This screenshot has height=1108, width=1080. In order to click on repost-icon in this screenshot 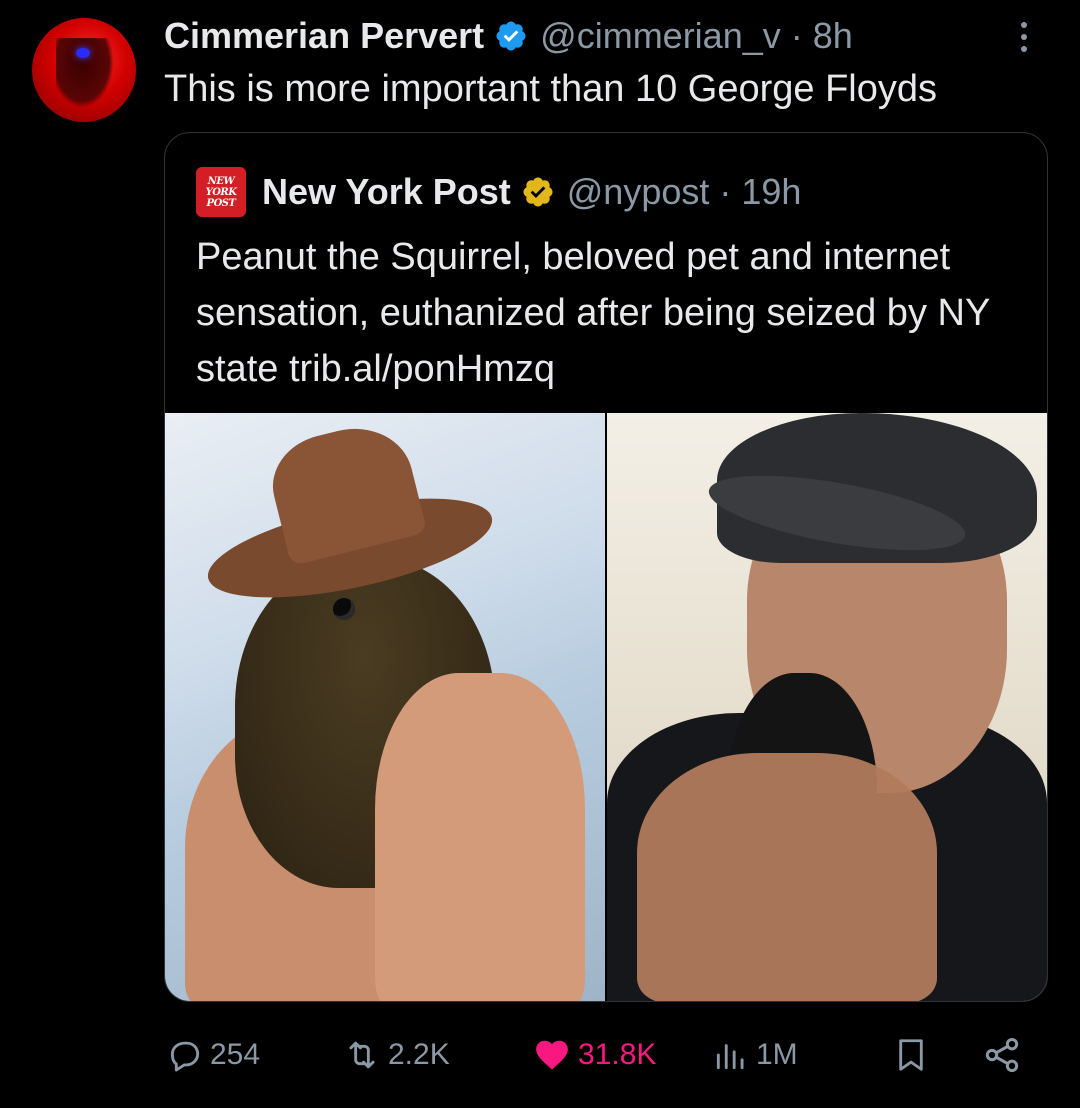, I will do `click(362, 1055)`.